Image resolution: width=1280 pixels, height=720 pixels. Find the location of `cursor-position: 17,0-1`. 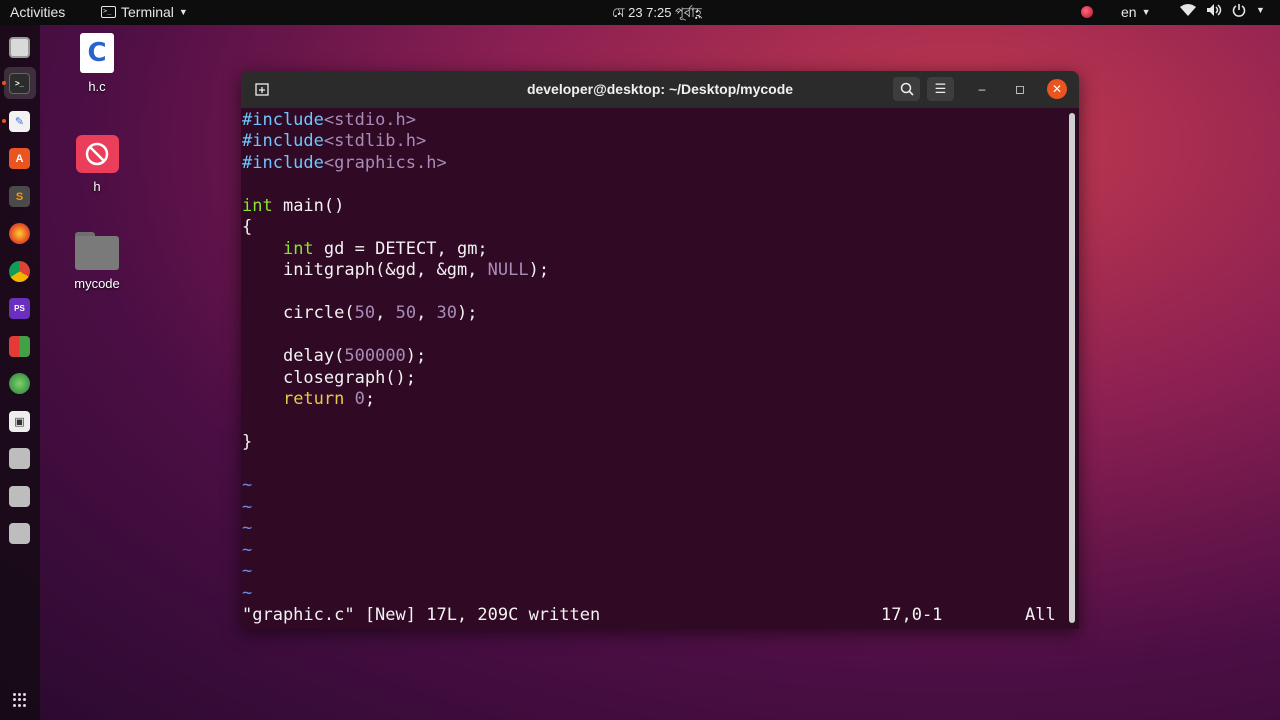

cursor-position: 17,0-1 is located at coordinates (912, 615).